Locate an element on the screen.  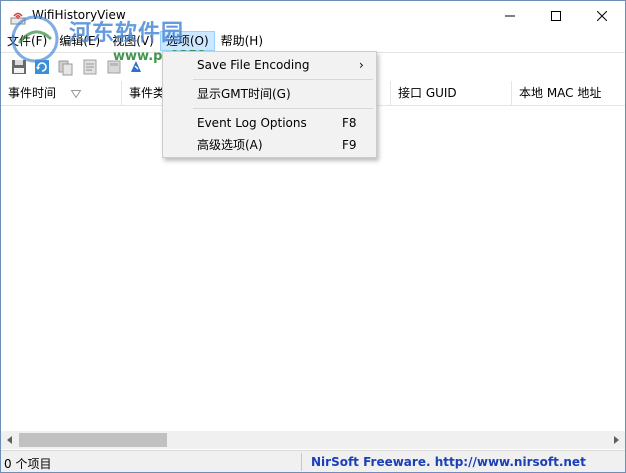
html-report-icon is located at coordinates (114, 67).